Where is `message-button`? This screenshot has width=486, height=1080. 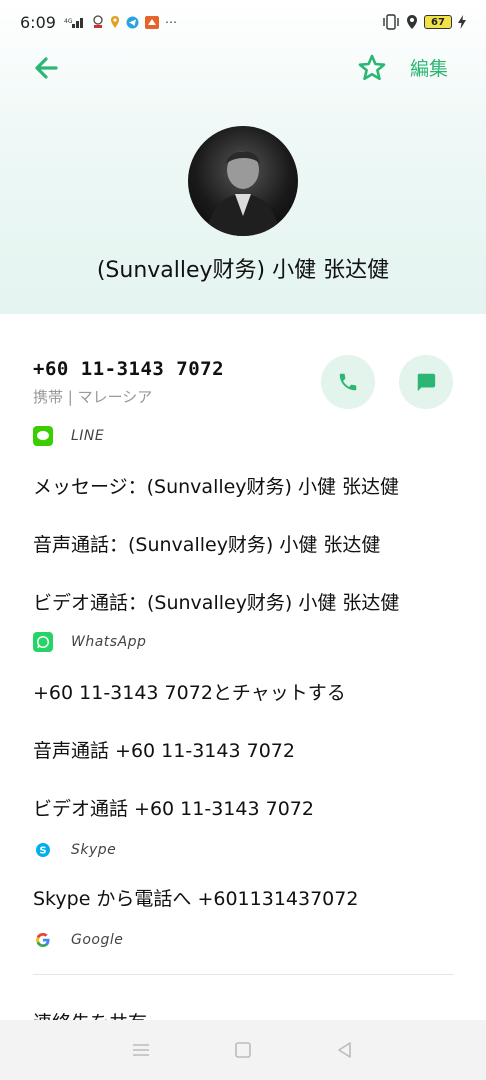
message-button is located at coordinates (426, 382).